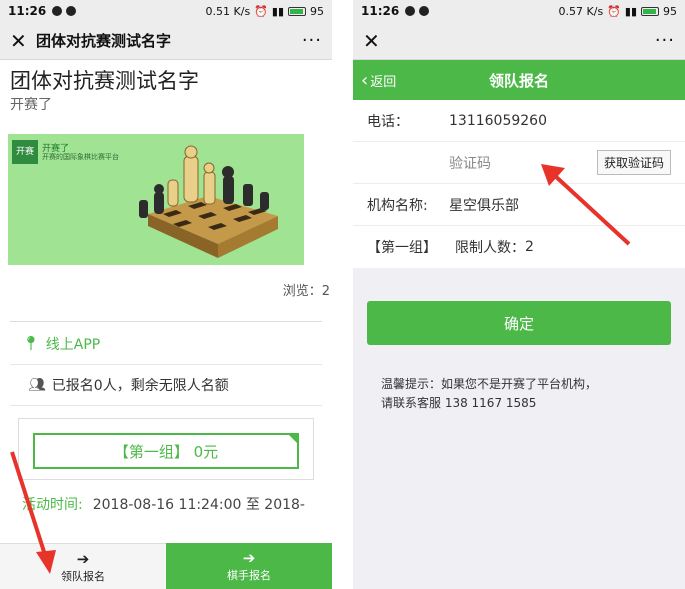  I want to click on page-header: ‹ 返回 领队报名, so click(519, 80).